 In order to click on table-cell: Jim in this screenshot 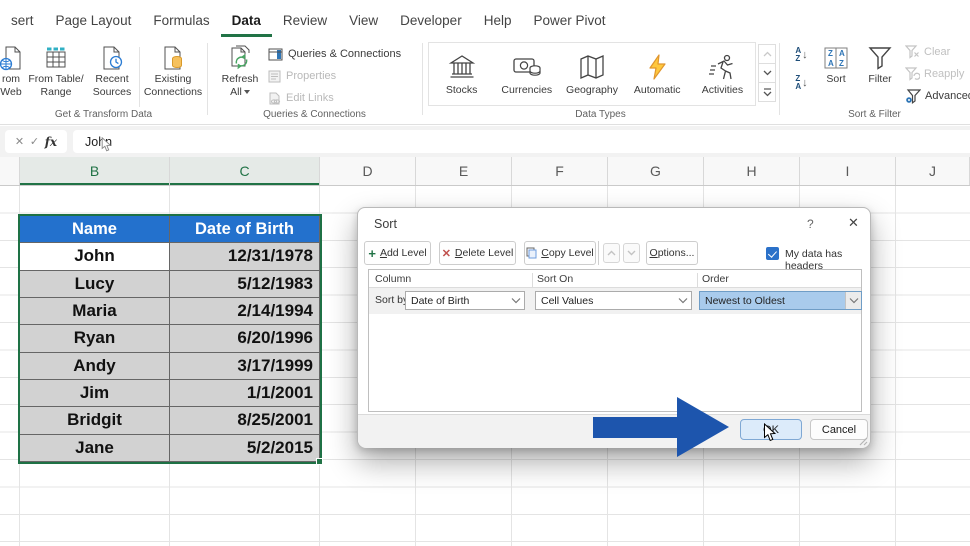, I will do `click(95, 393)`.